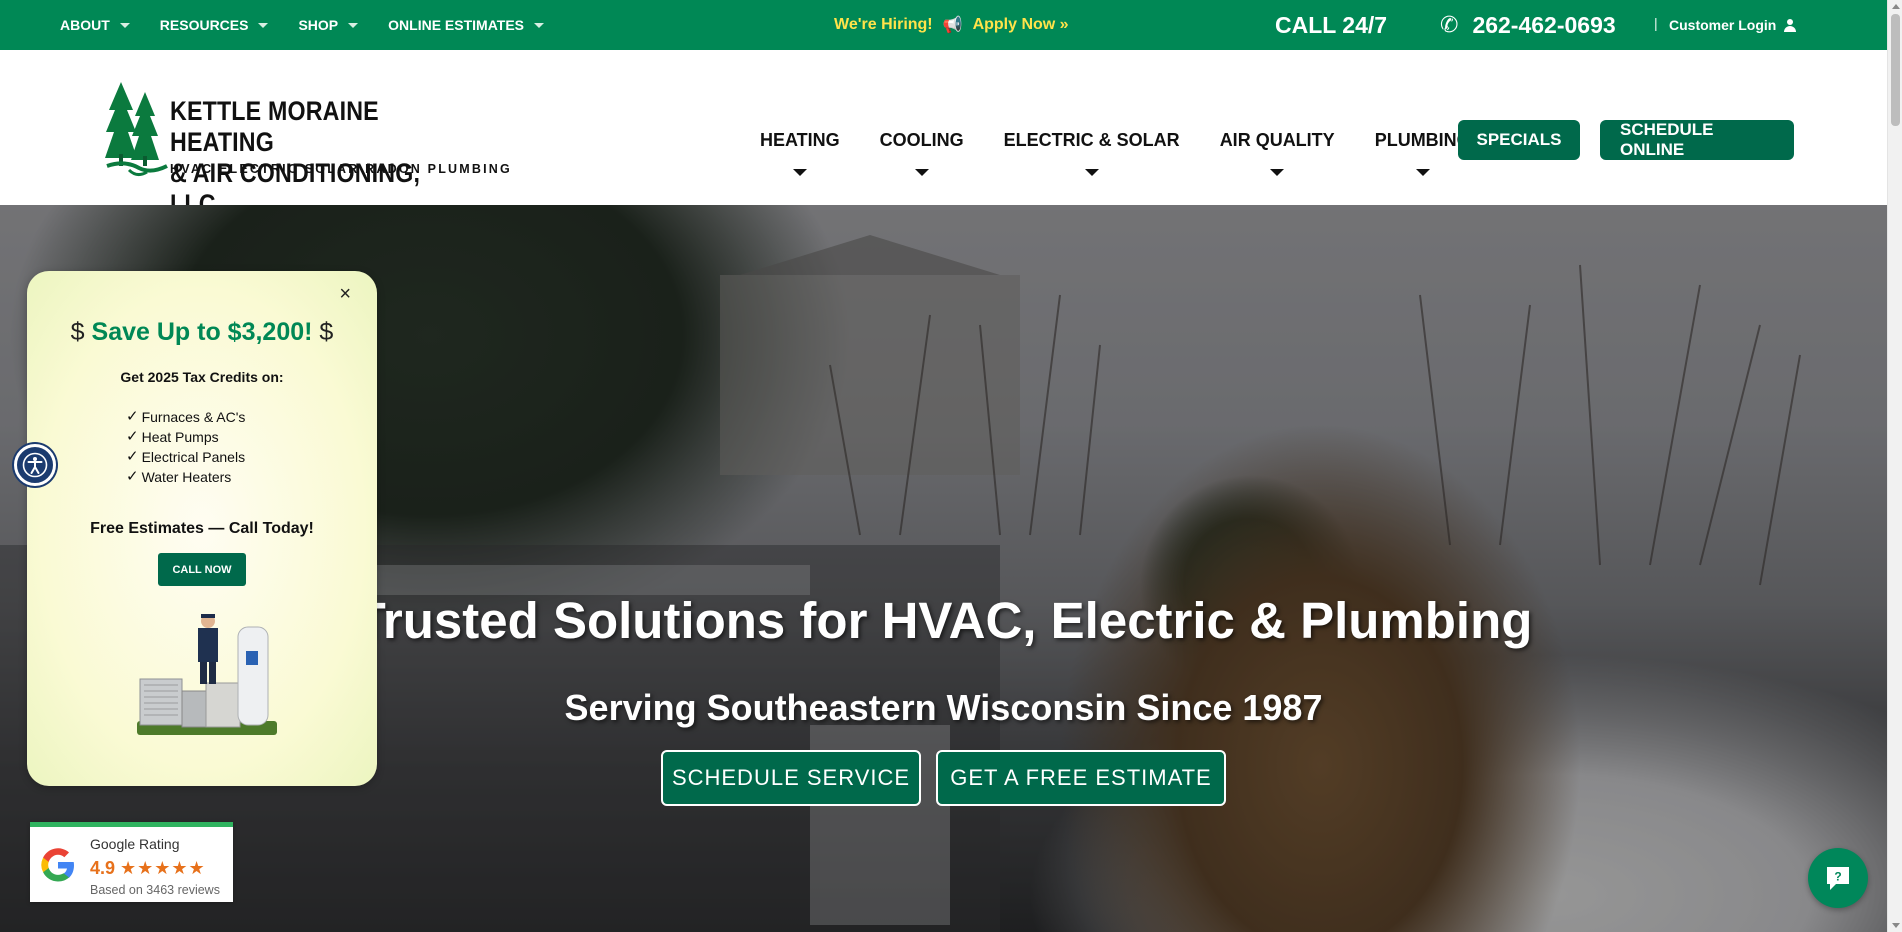 The height and width of the screenshot is (932, 1902). Describe the element at coordinates (57, 865) in the screenshot. I see `google-logo-icon` at that location.